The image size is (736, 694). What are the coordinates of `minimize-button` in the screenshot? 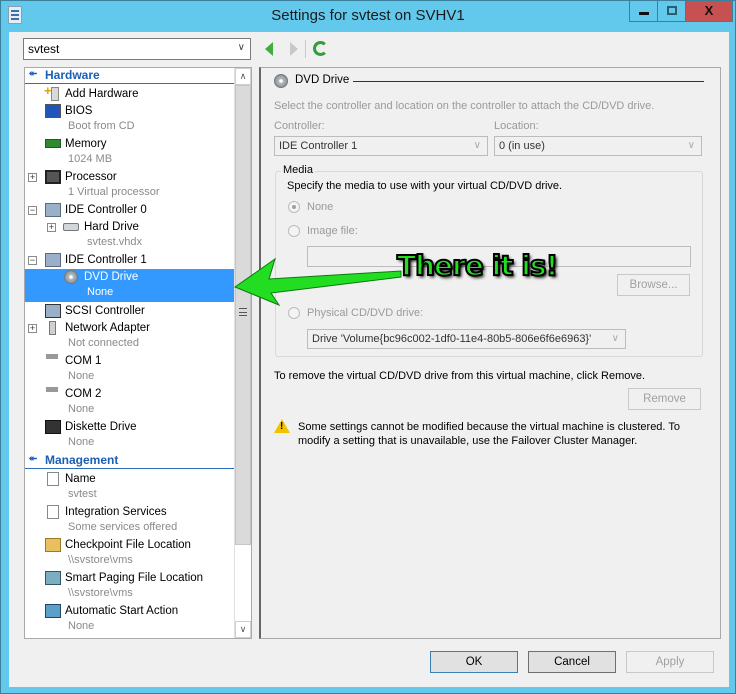 It's located at (644, 11).